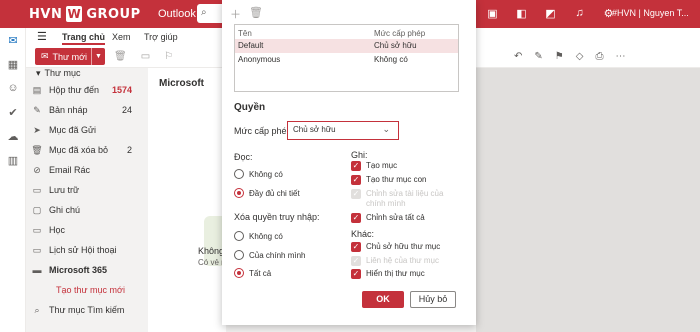  What do you see at coordinates (403, 246) in the screenshot?
I see `checkbox-label: Chủ sở hữu thư mục` at bounding box center [403, 246].